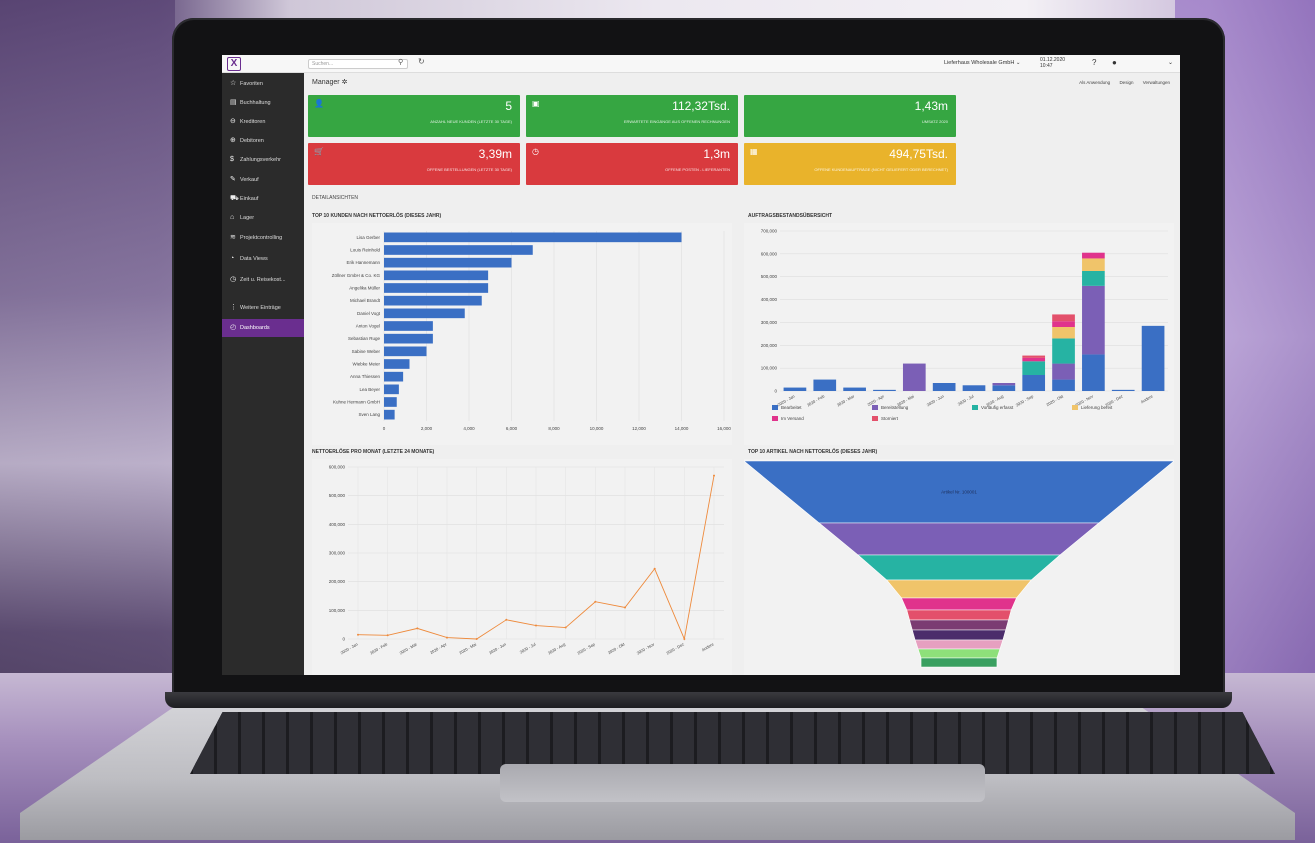 The height and width of the screenshot is (843, 1315). Describe the element at coordinates (263, 199) in the screenshot. I see `sidebar-item-einkauf: ⛟Einkauf` at that location.